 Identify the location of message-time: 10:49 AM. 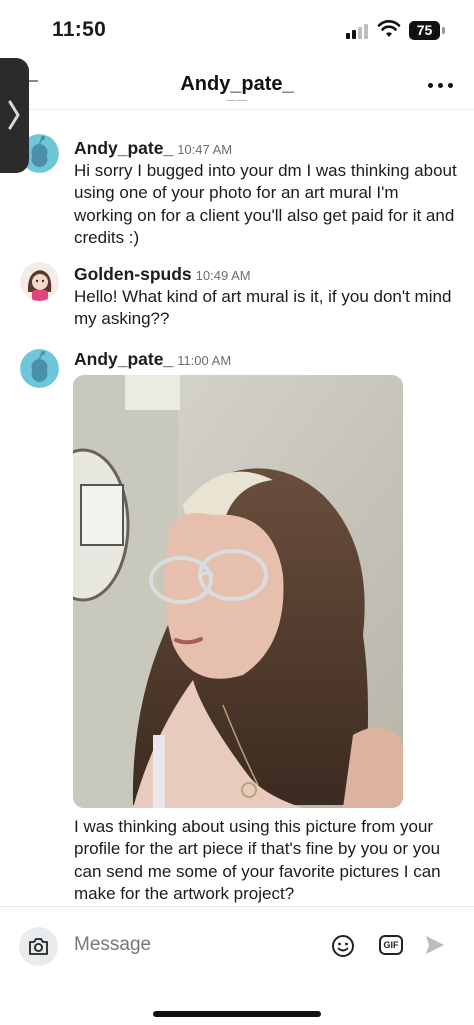
(223, 275).